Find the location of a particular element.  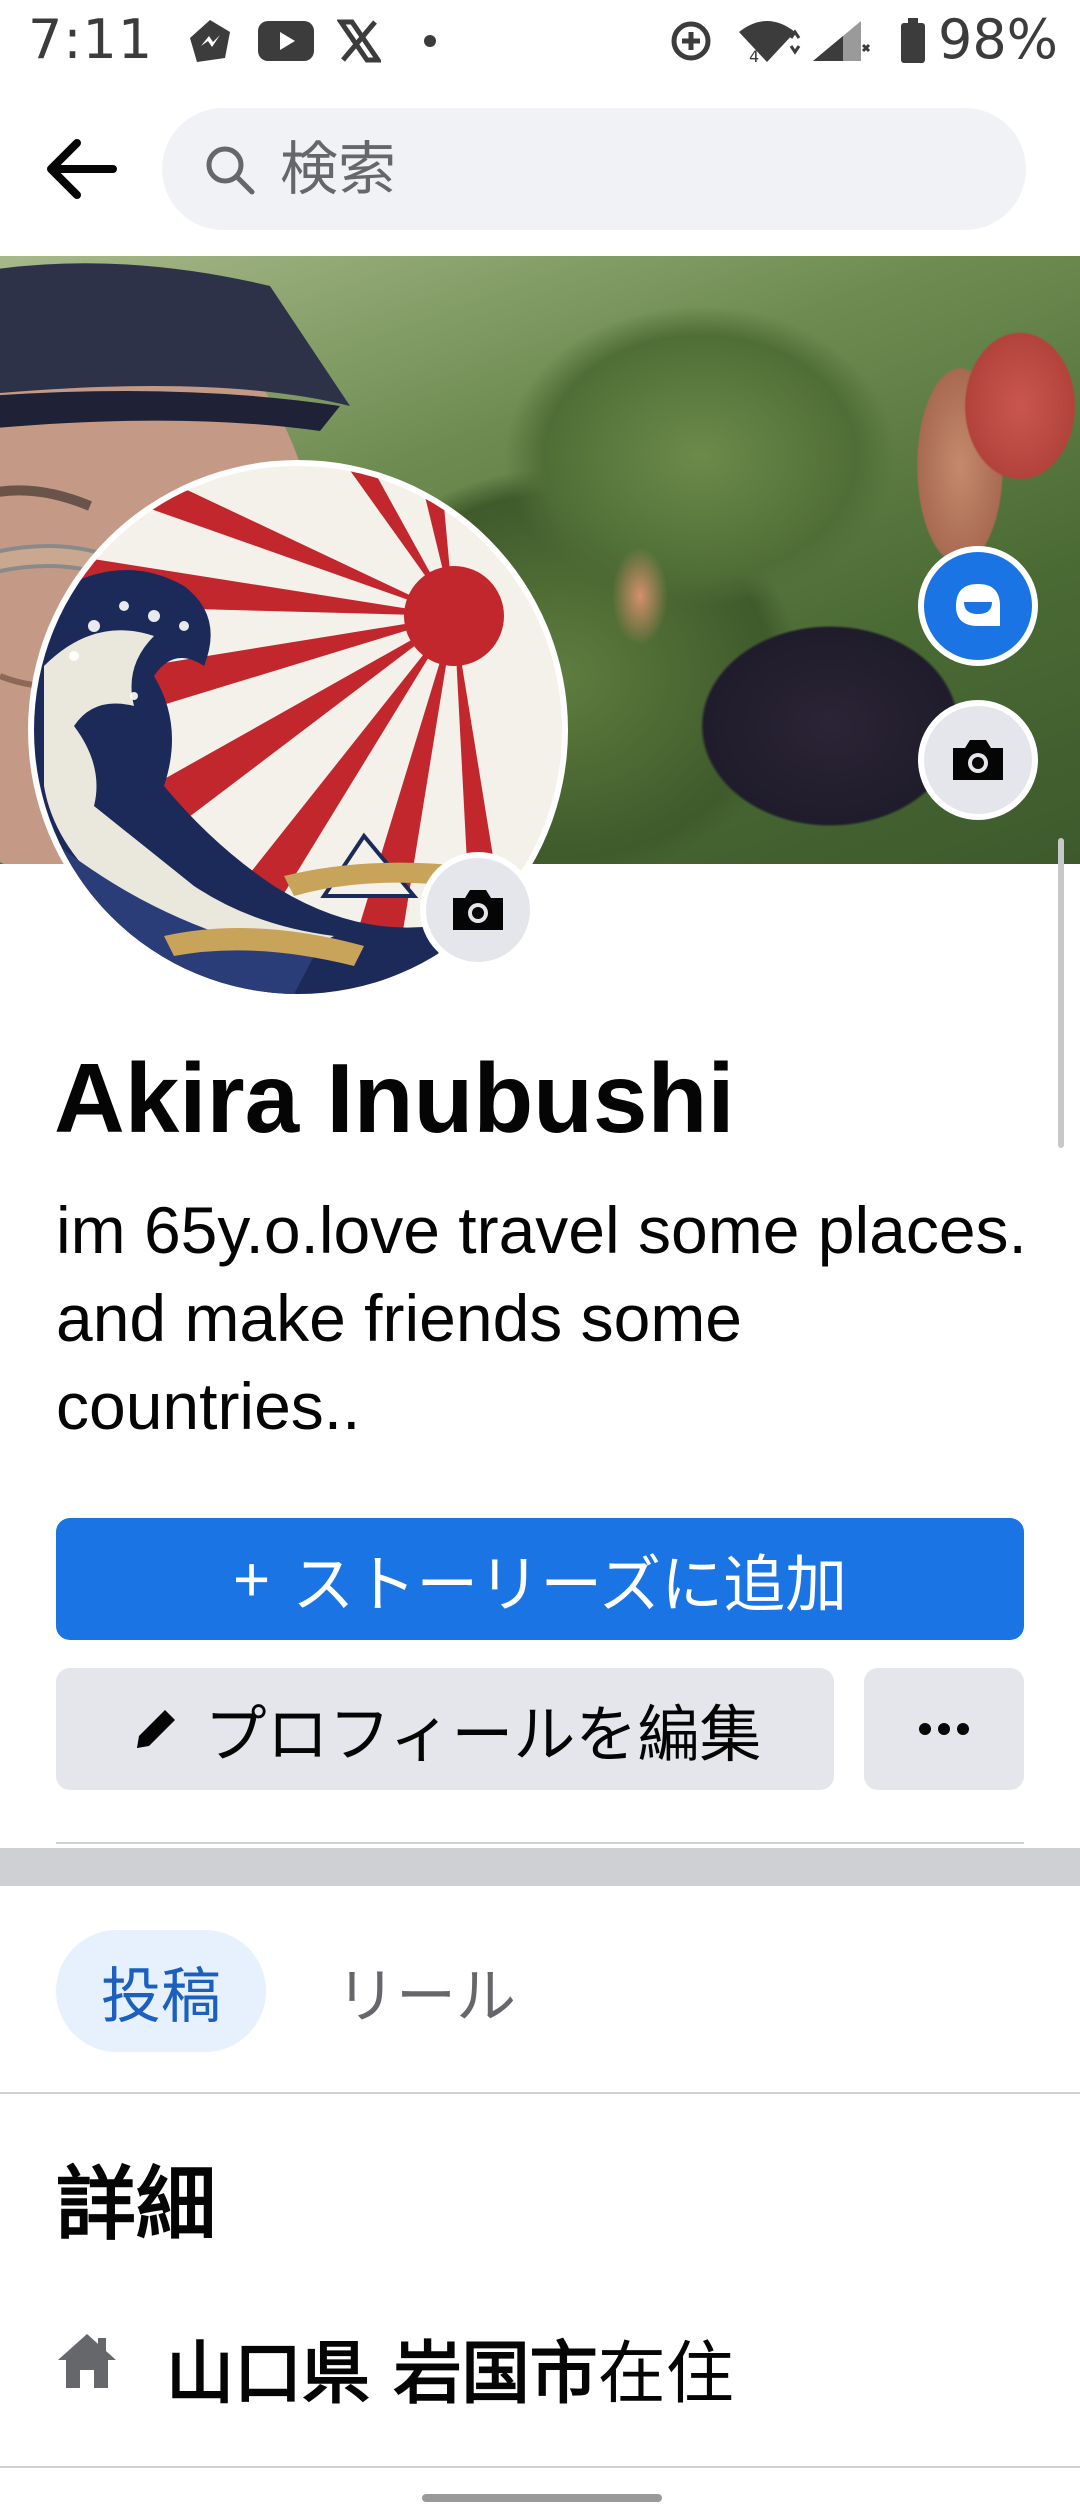

section-divider is located at coordinates (540, 1867).